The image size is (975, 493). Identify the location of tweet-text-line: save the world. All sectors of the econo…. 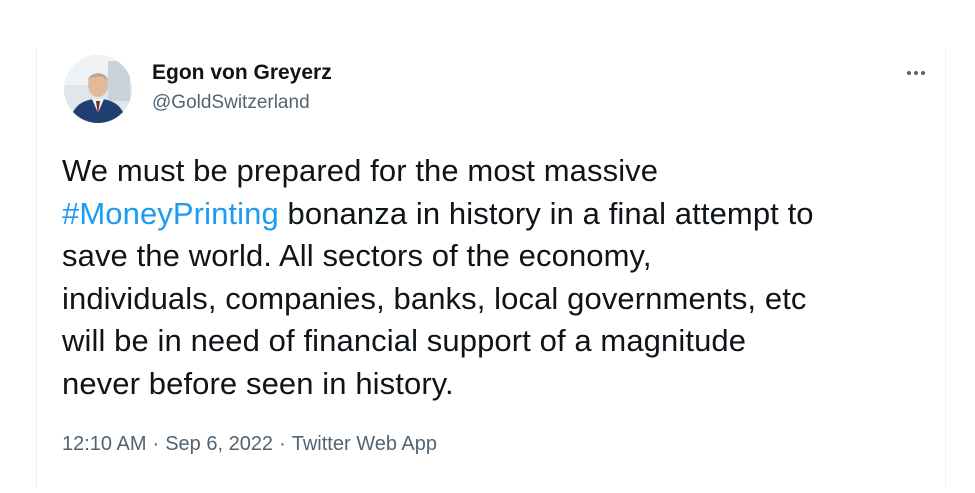
(357, 255).